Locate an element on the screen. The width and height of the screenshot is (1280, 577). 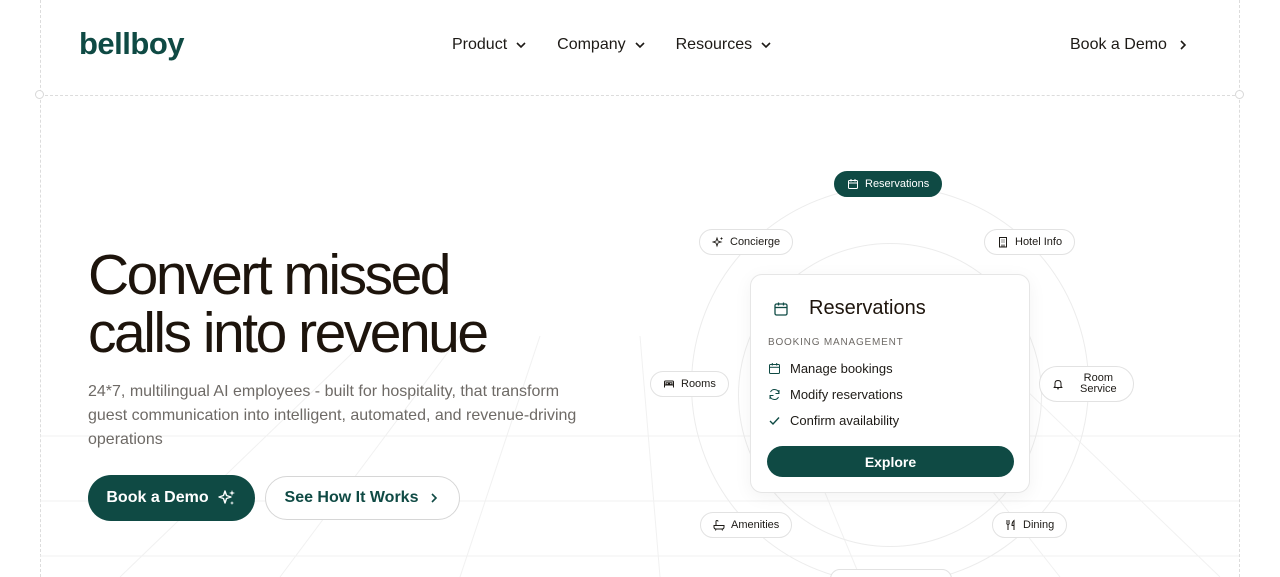
nav-label: Product is located at coordinates (480, 44).